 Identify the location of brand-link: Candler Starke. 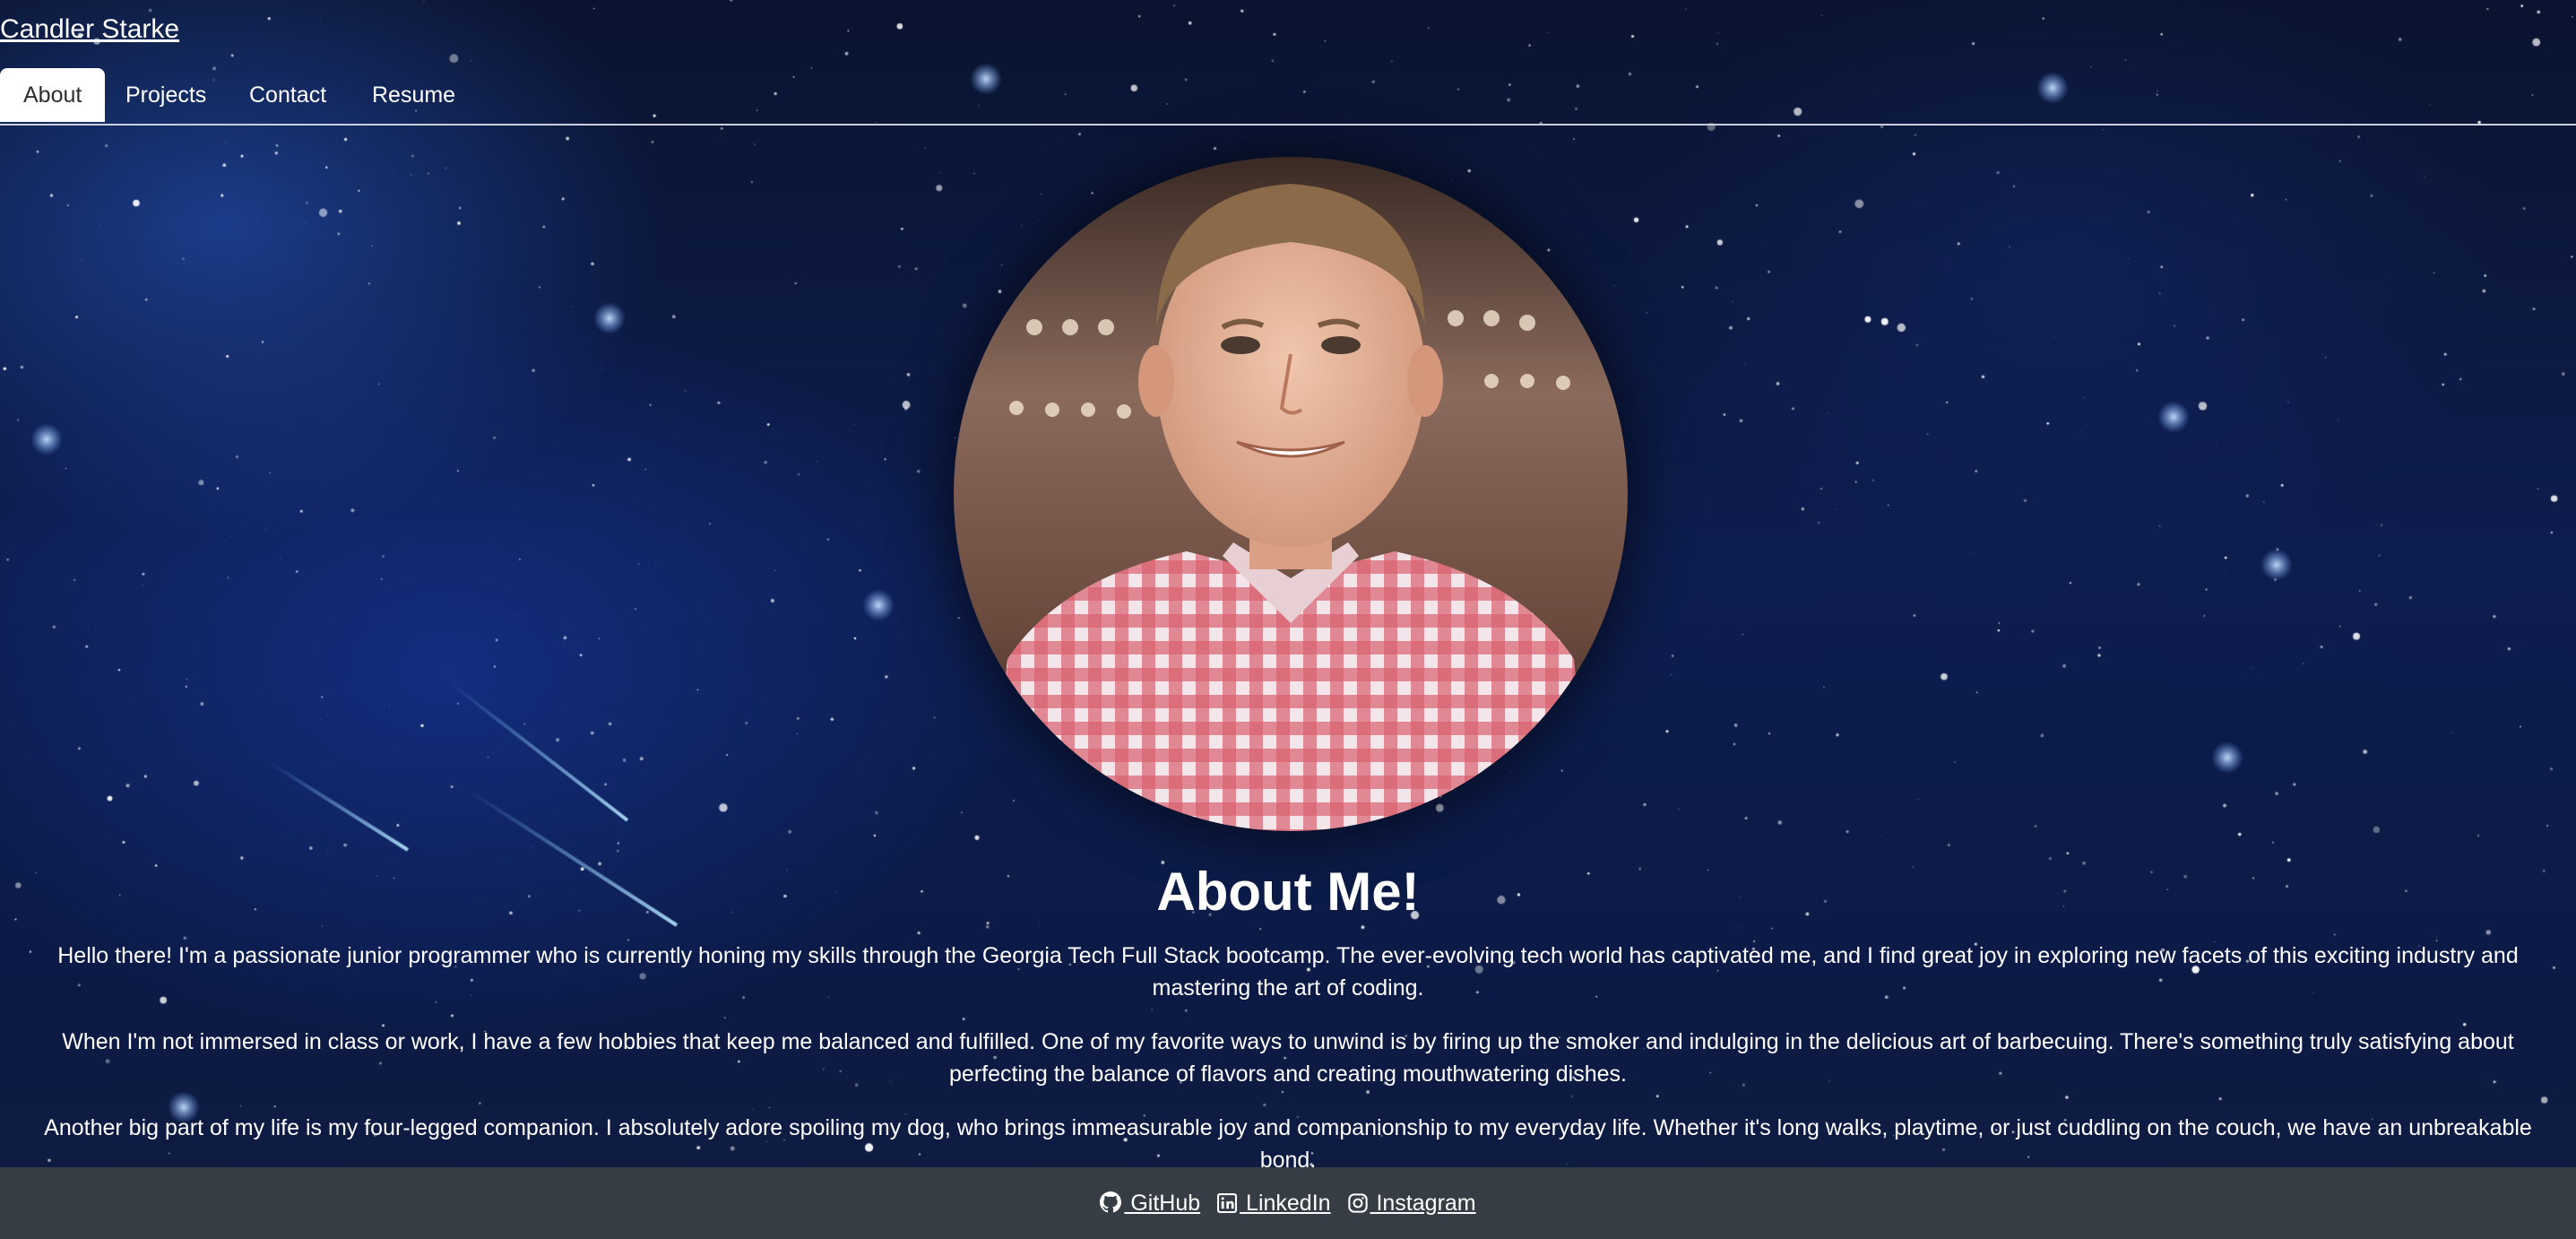
(89, 30).